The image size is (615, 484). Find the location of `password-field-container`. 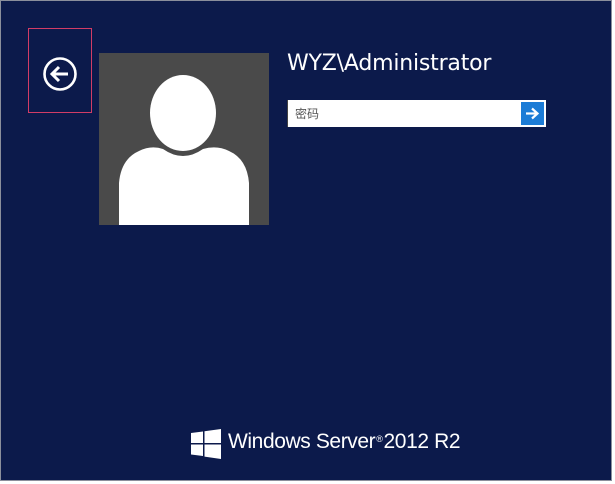

password-field-container is located at coordinates (416, 113).